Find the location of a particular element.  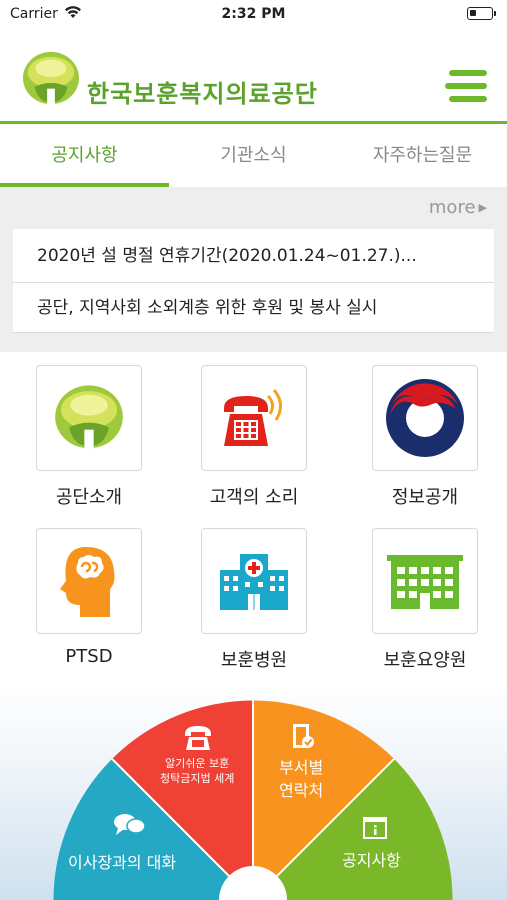

tab-agency-news: 기관소식 is located at coordinates (253, 157).